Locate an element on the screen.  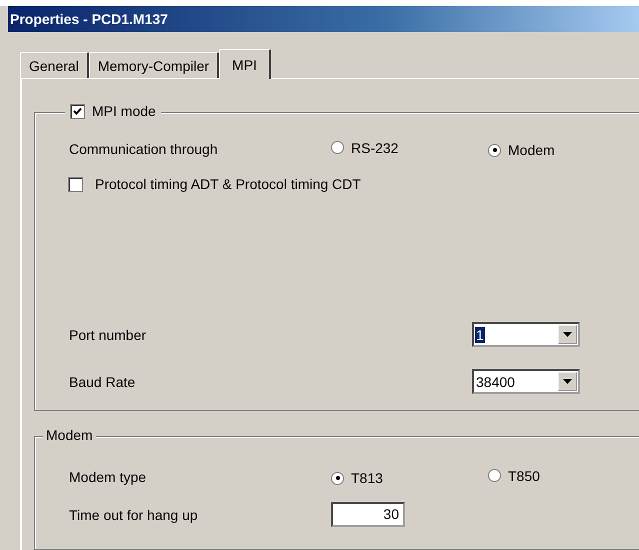
radio-button: T813 is located at coordinates (357, 478).